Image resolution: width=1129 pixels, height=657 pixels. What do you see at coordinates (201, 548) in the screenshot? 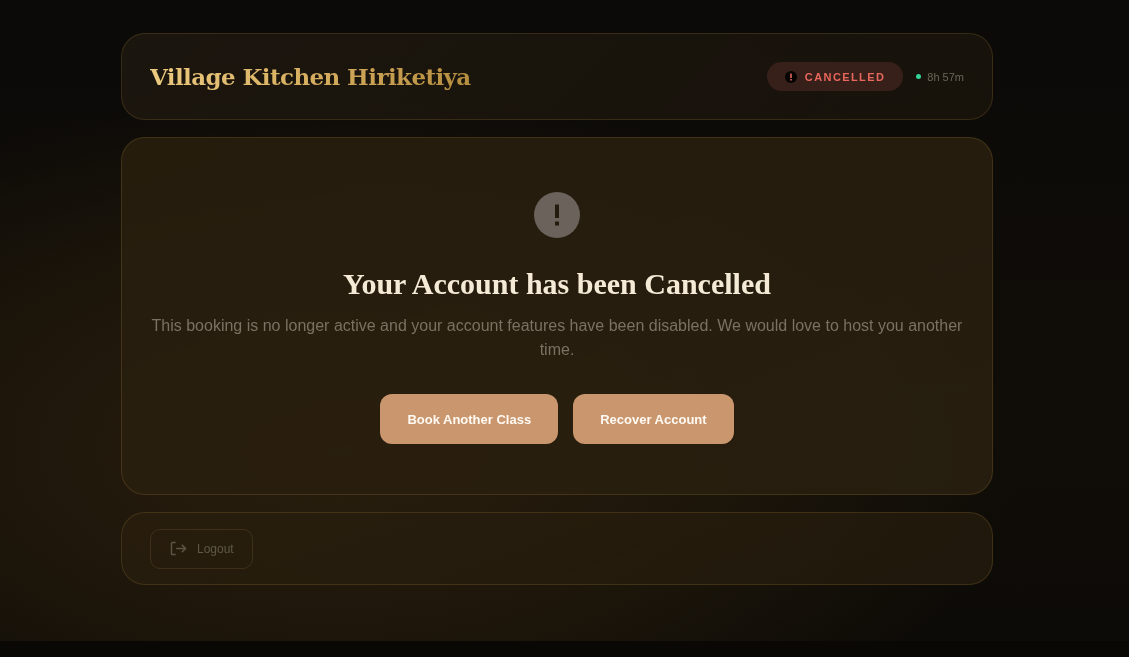
I see `logout-button: Logout` at bounding box center [201, 548].